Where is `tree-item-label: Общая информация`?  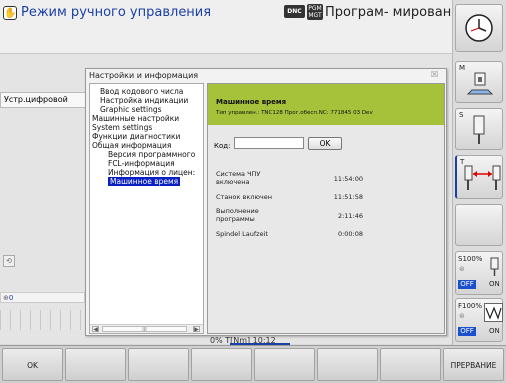
tree-item-label: Общая информация is located at coordinates (132, 145).